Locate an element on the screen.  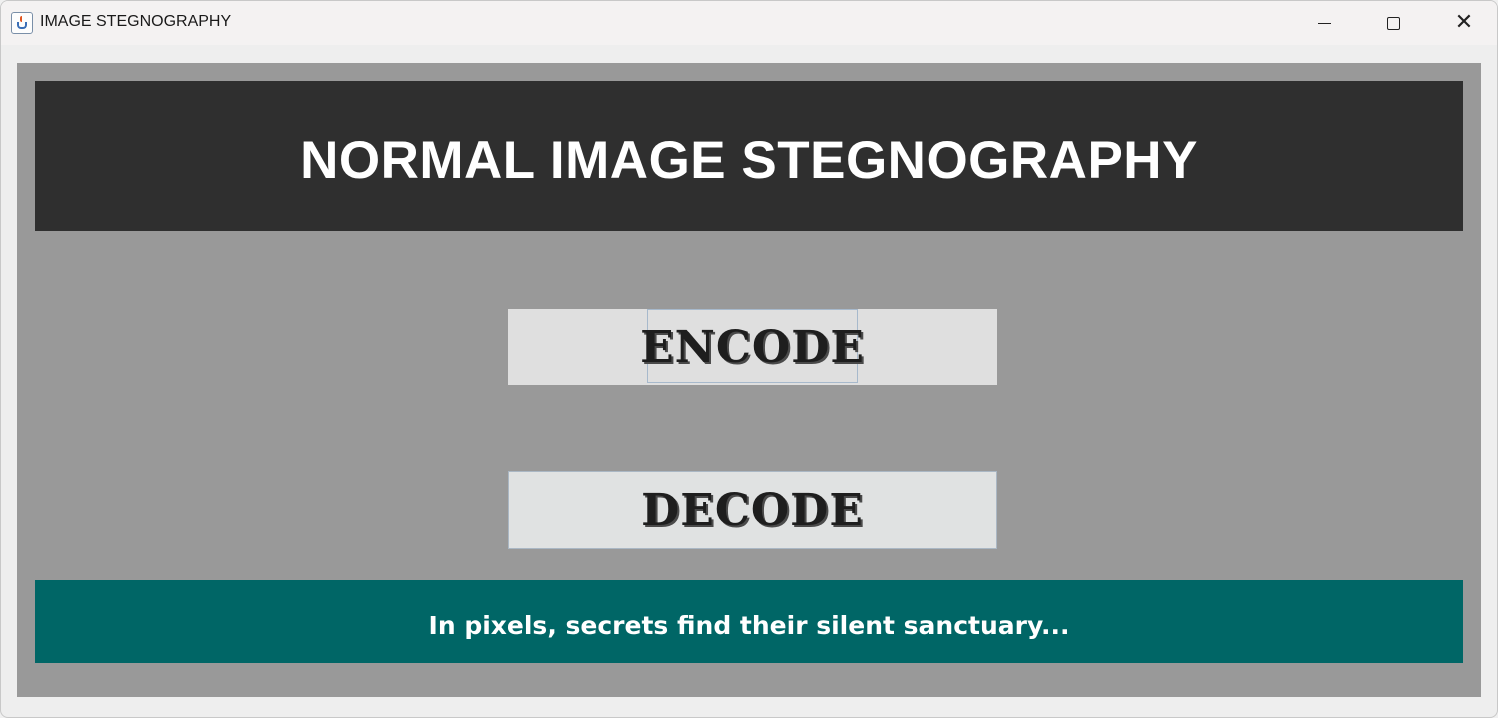
encode-button-label: ENCODE is located at coordinates (752, 347).